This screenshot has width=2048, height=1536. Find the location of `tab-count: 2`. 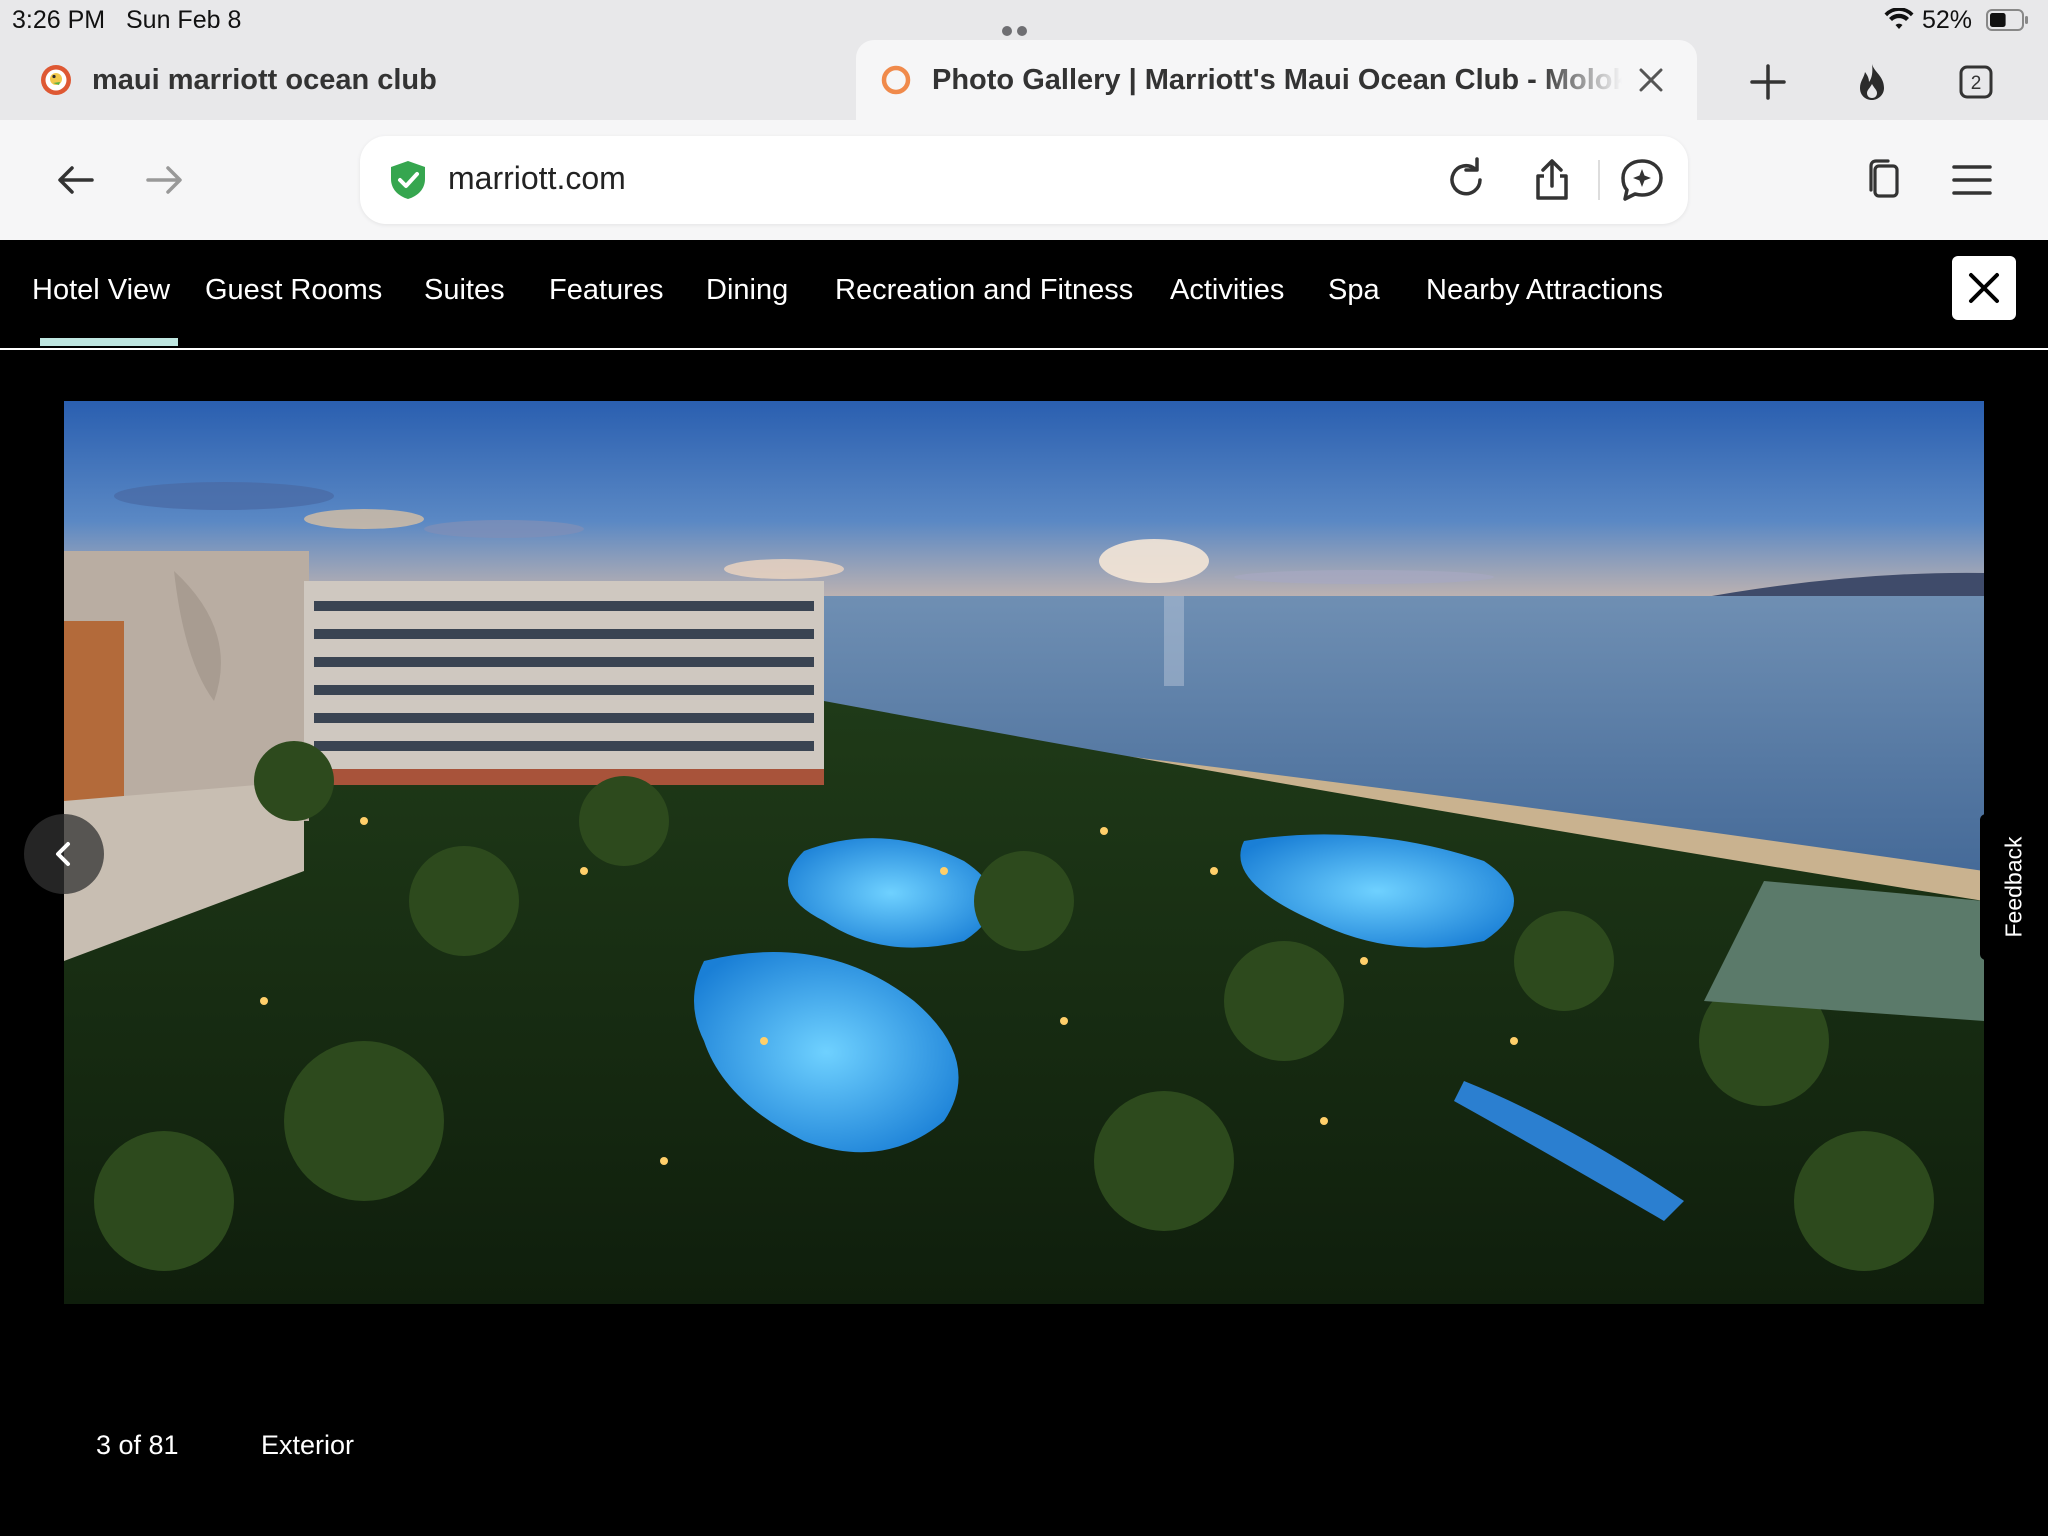

tab-count: 2 is located at coordinates (1976, 83).